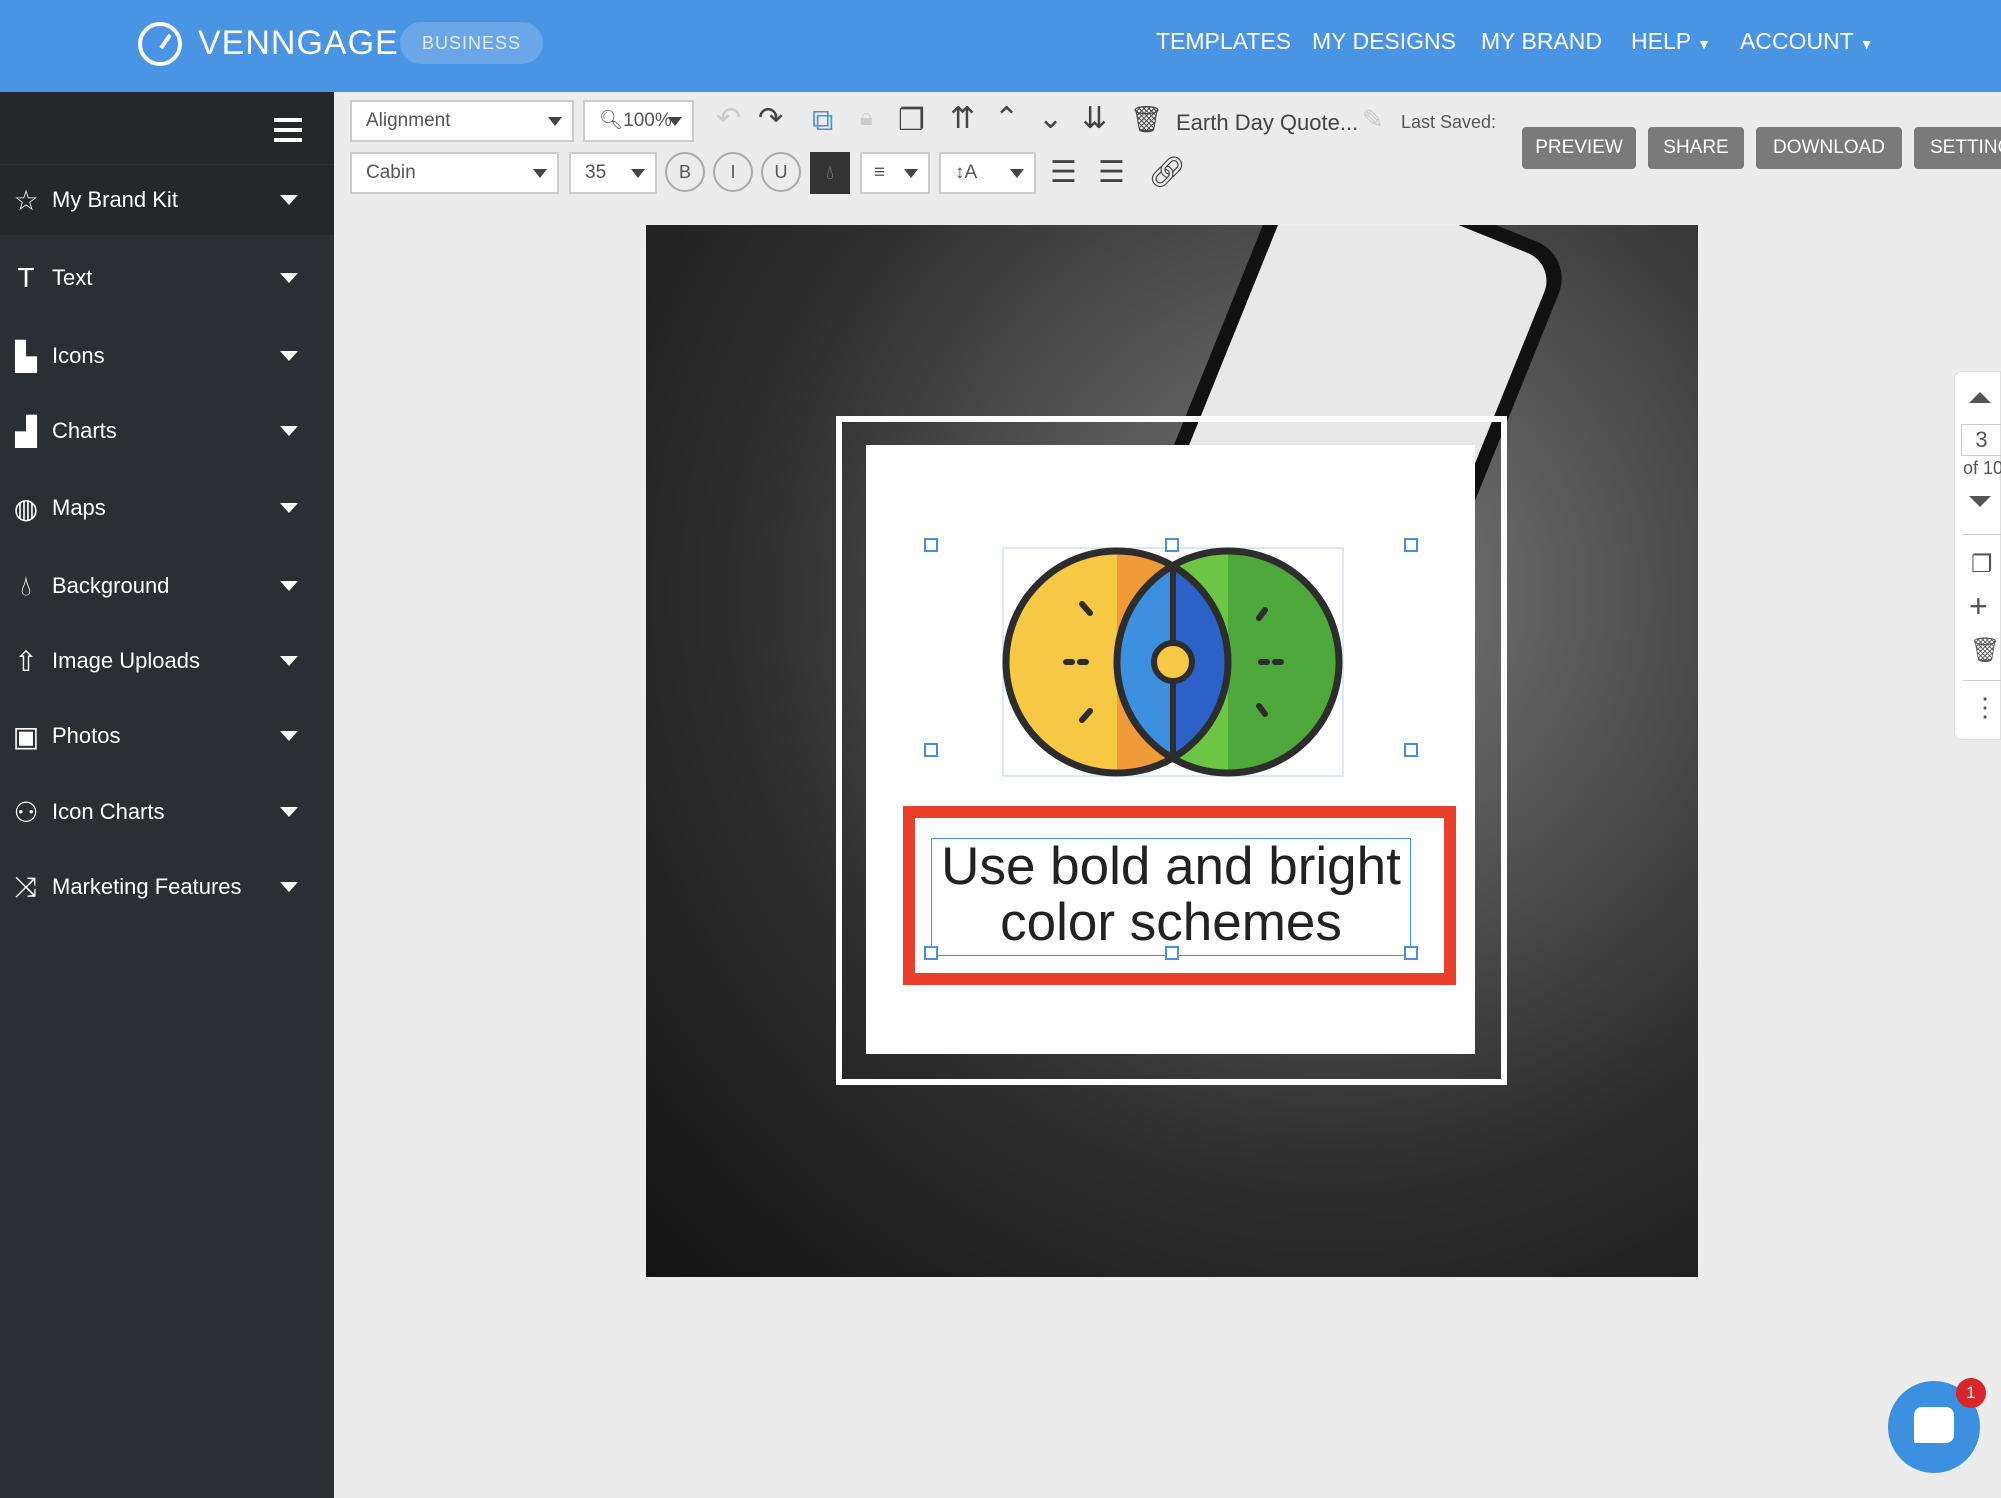 The height and width of the screenshot is (1498, 2001). I want to click on sidebar-item-charts: ▟ Charts, so click(167, 431).